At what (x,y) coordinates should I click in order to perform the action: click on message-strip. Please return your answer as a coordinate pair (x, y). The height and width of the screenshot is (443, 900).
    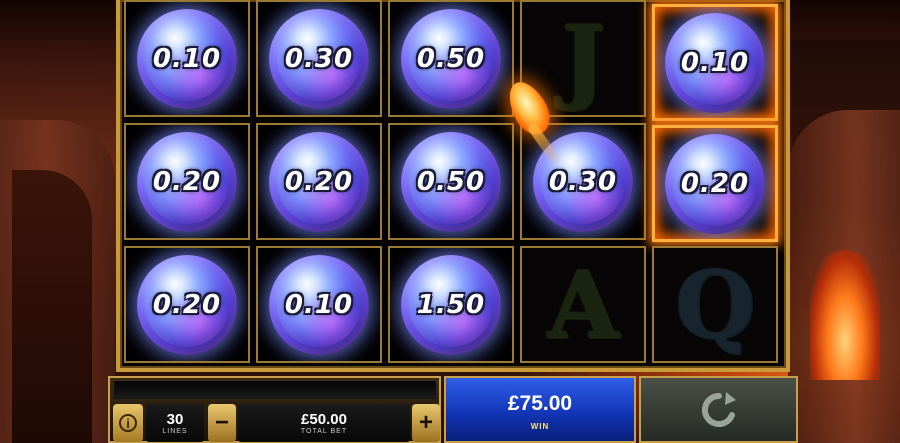
    Looking at the image, I should click on (275, 390).